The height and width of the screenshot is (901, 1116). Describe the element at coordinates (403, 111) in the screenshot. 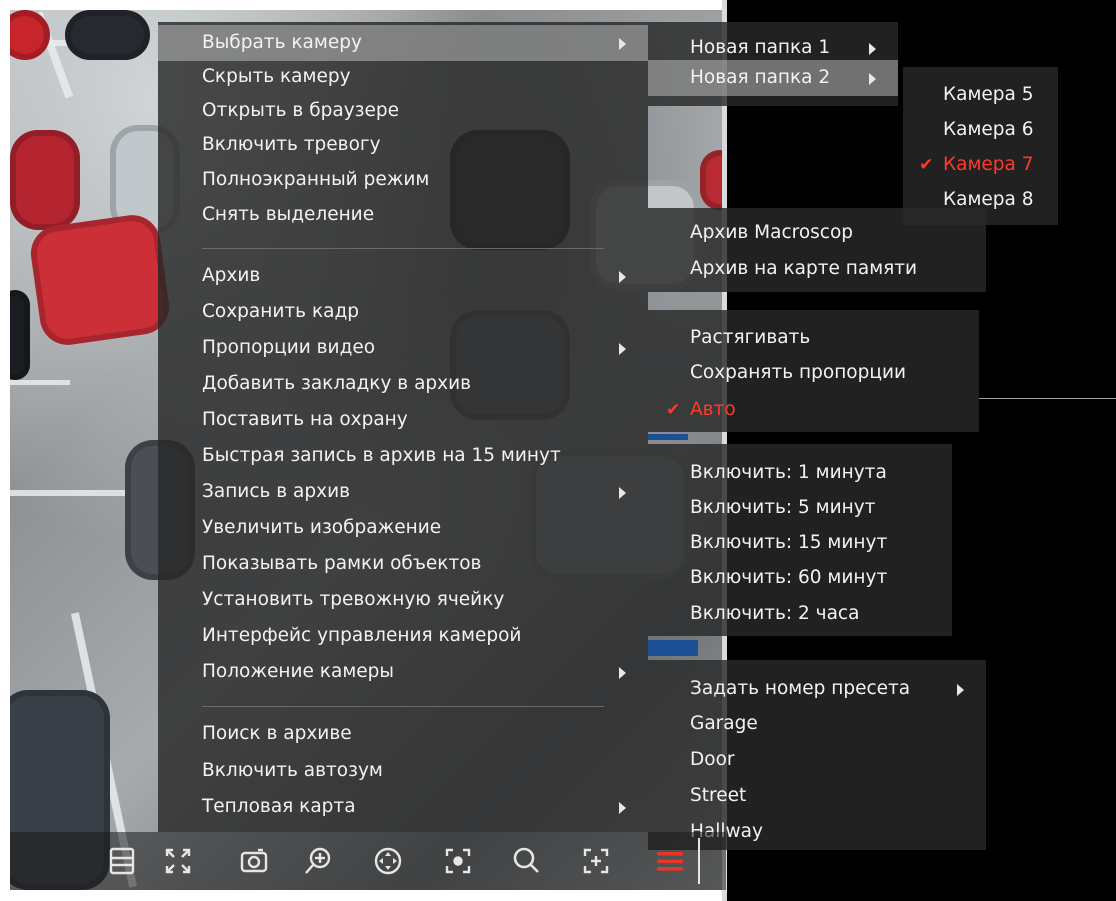

I see `main-item-2: Открыть в браузере` at that location.